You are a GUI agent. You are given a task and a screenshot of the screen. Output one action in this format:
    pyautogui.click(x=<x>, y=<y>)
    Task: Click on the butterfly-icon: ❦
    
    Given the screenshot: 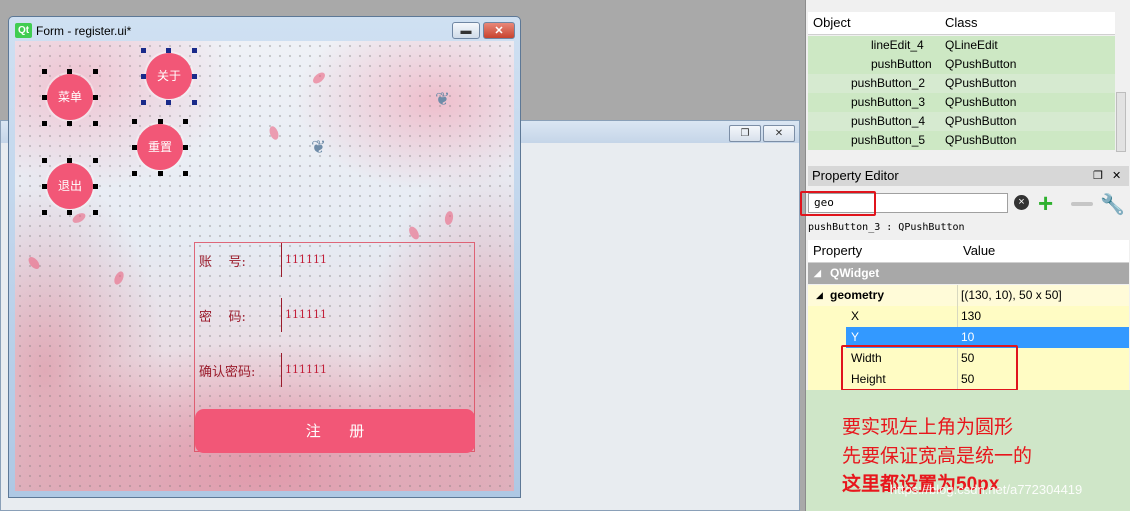 What is the action you would take?
    pyautogui.click(x=443, y=99)
    